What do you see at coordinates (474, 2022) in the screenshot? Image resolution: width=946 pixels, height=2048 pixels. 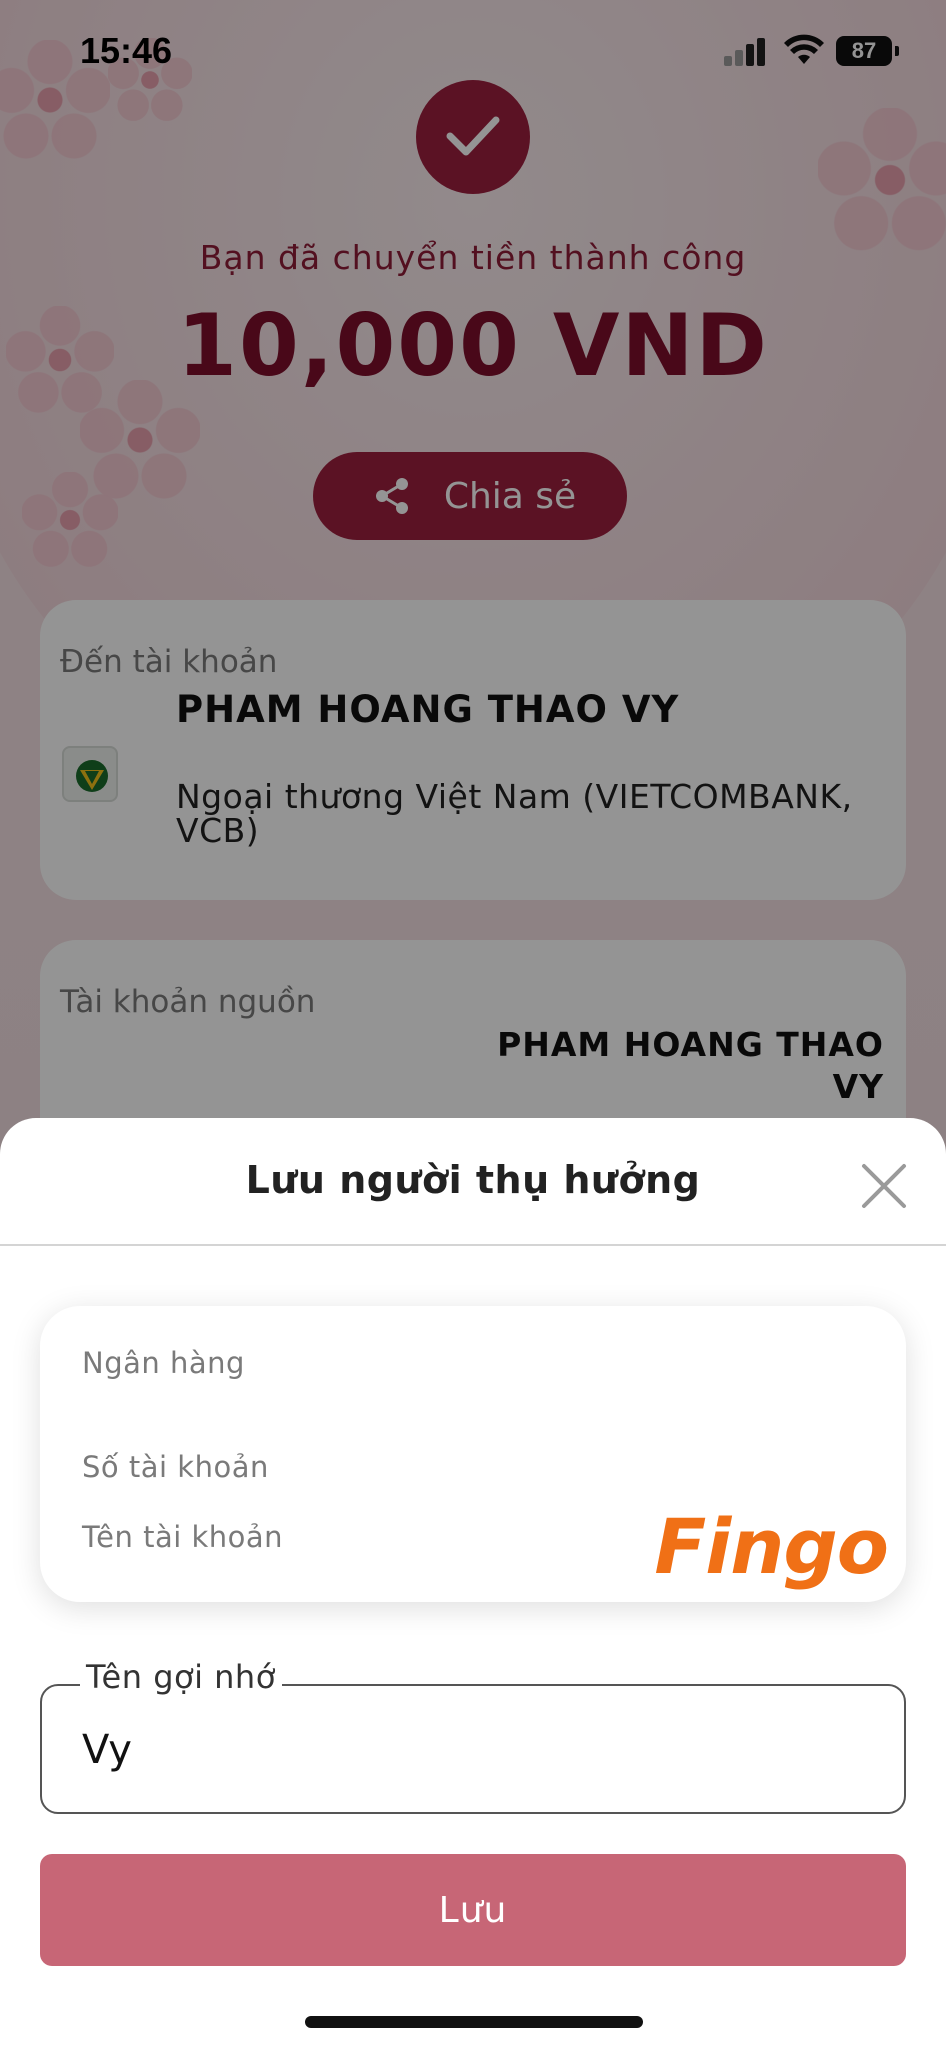 I see `home-indicator` at bounding box center [474, 2022].